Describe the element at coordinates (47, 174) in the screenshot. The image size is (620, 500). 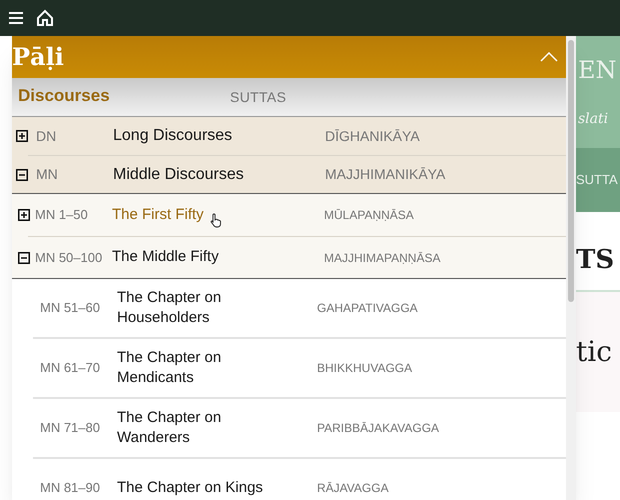
I see `item-code: MN` at that location.